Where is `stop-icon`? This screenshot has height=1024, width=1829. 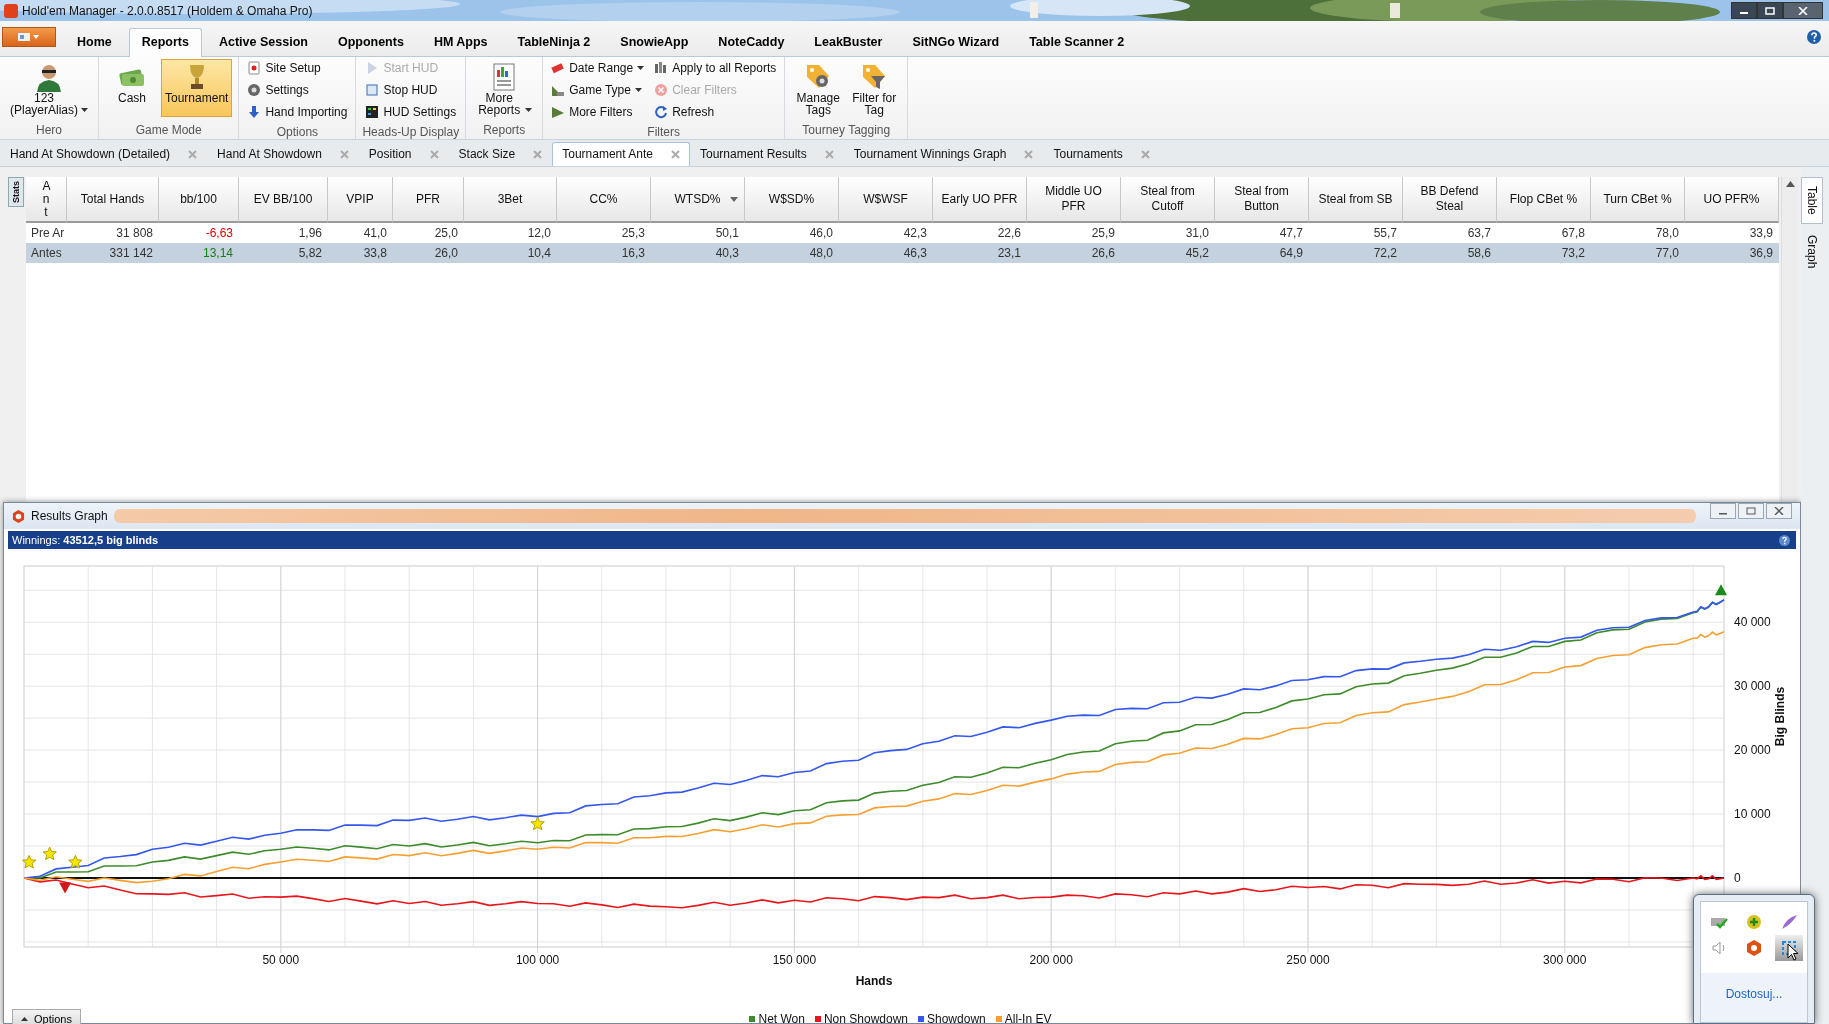 stop-icon is located at coordinates (372, 90).